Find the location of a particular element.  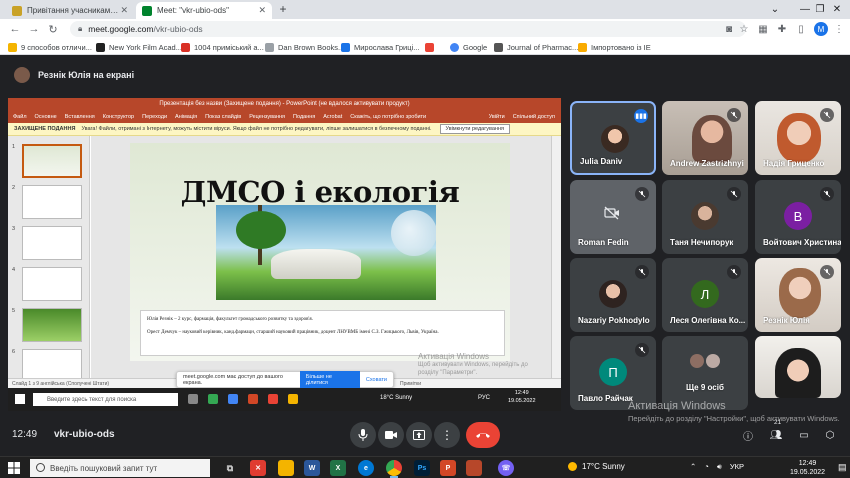

notification-icon: ▤ is located at coordinates (842, 467).